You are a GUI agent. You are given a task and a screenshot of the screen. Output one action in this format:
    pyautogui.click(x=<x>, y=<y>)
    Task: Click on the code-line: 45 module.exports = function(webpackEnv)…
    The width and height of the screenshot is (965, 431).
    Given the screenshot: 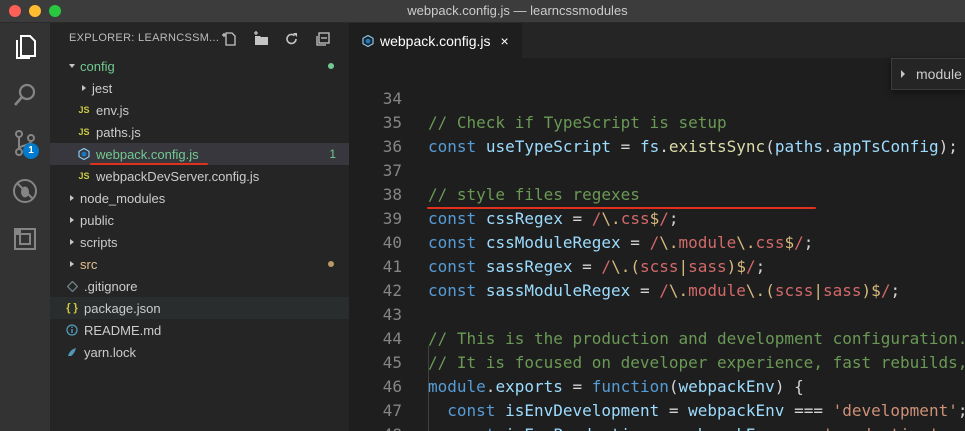 What is the action you would take?
    pyautogui.click(x=657, y=361)
    